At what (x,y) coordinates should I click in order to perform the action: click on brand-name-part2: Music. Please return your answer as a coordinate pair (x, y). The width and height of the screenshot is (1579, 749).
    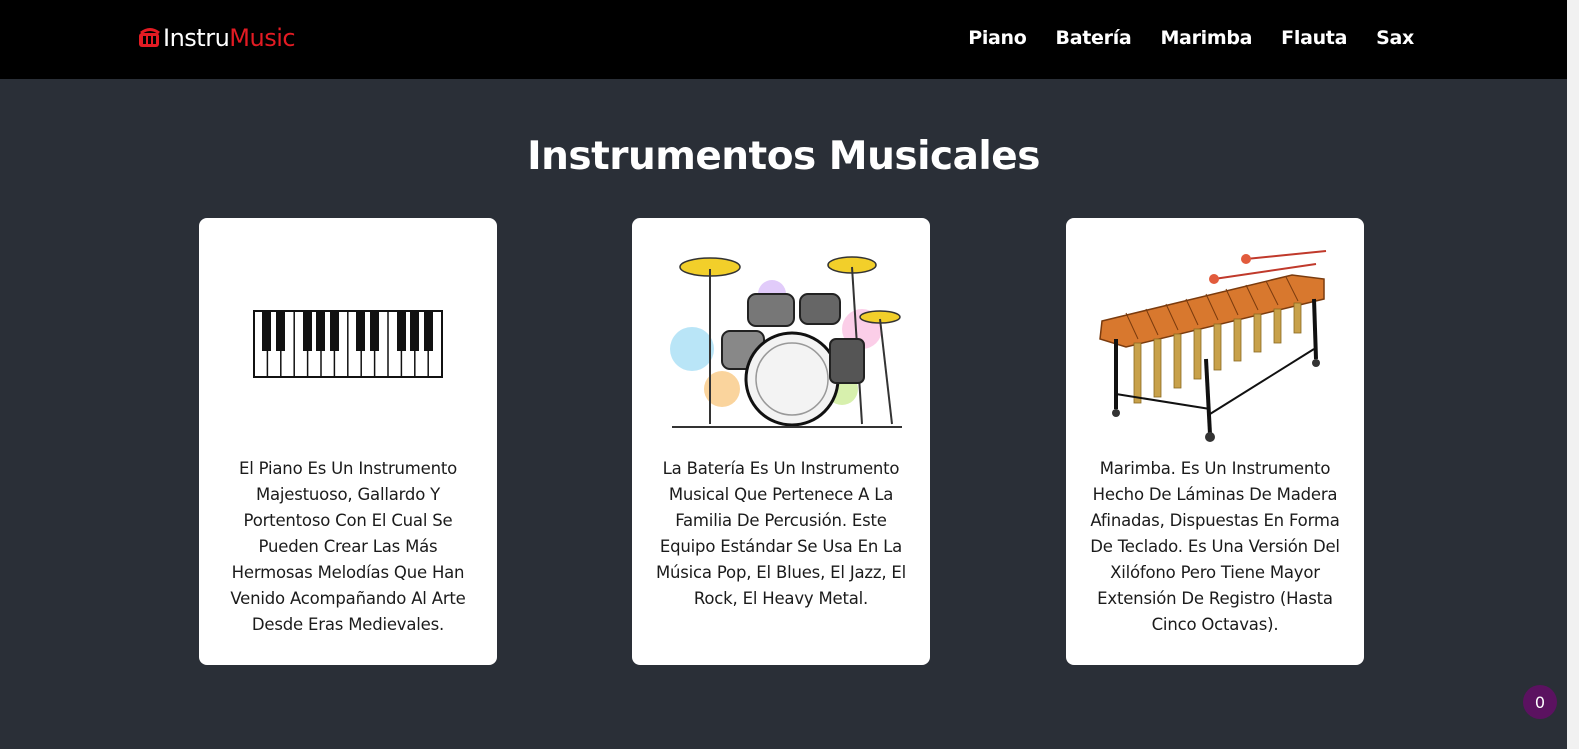
    Looking at the image, I should click on (262, 38).